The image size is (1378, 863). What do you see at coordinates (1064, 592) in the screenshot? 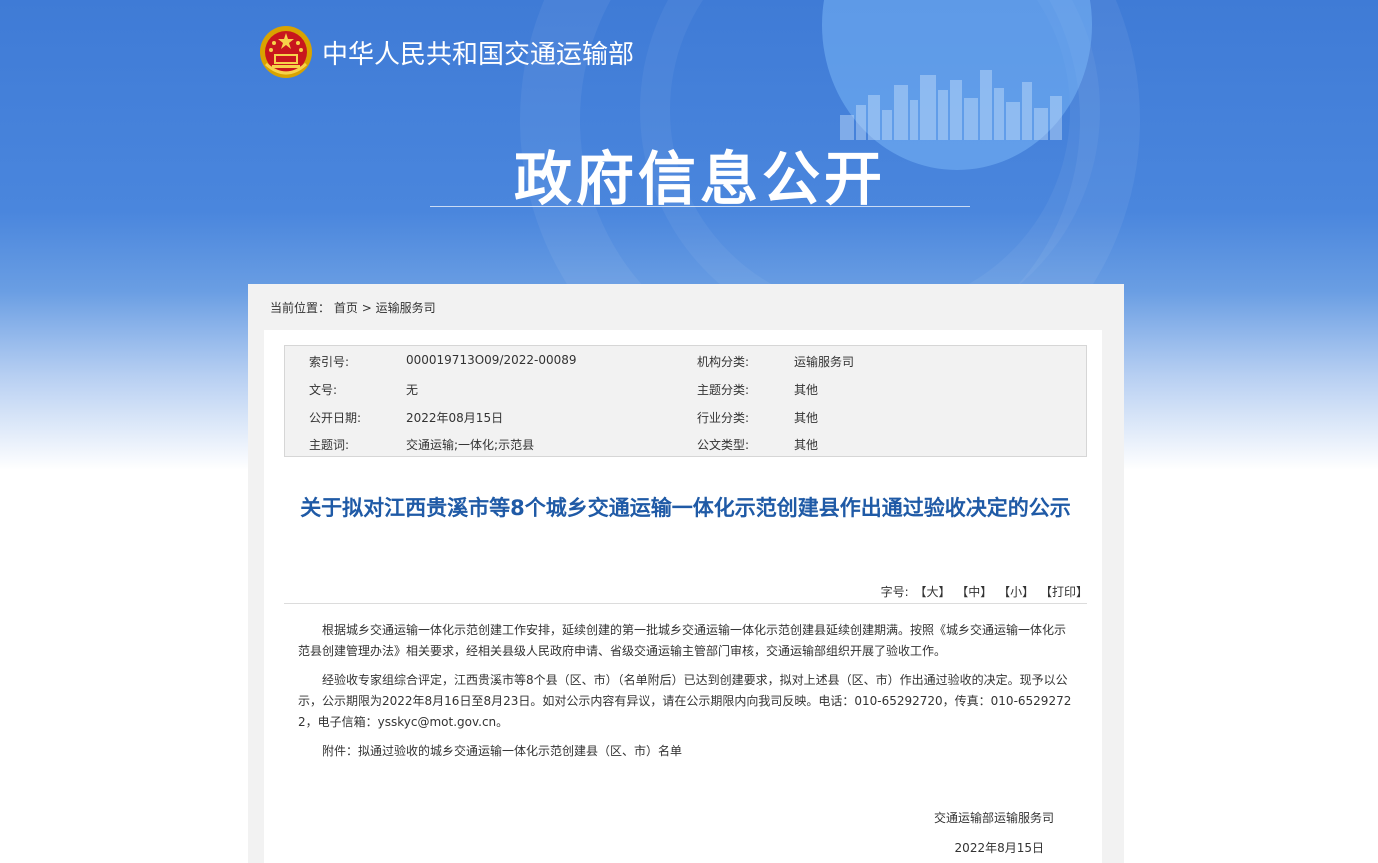
I see `print-button: 【打印】` at bounding box center [1064, 592].